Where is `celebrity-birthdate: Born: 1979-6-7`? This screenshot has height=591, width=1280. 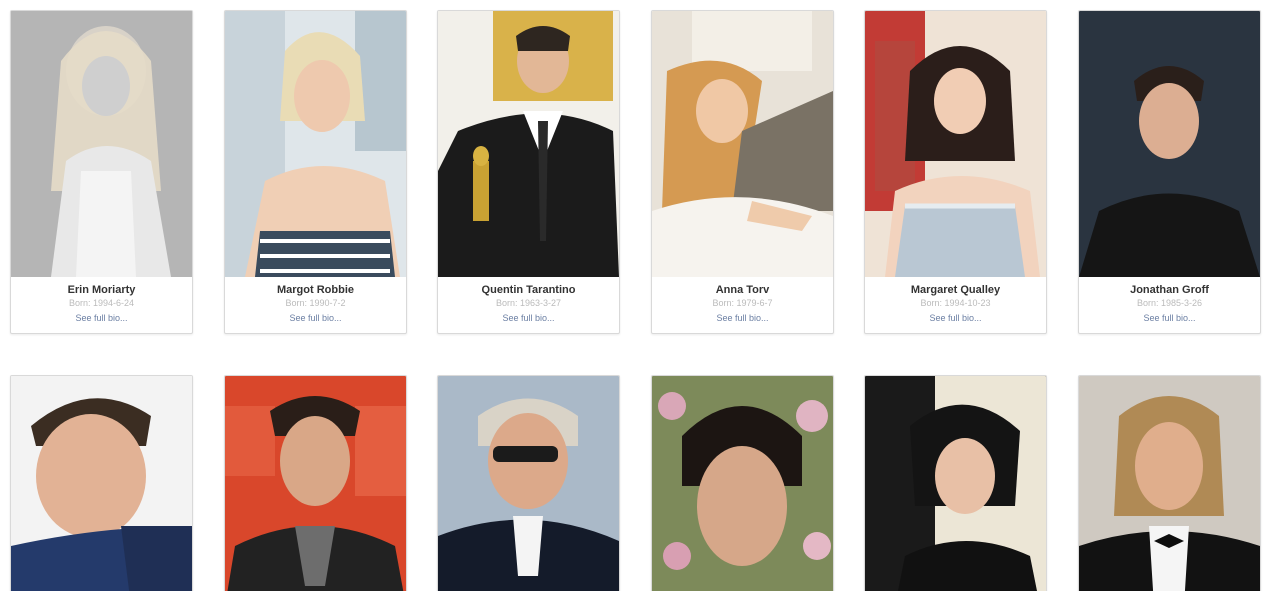 celebrity-birthdate: Born: 1979-6-7 is located at coordinates (742, 303).